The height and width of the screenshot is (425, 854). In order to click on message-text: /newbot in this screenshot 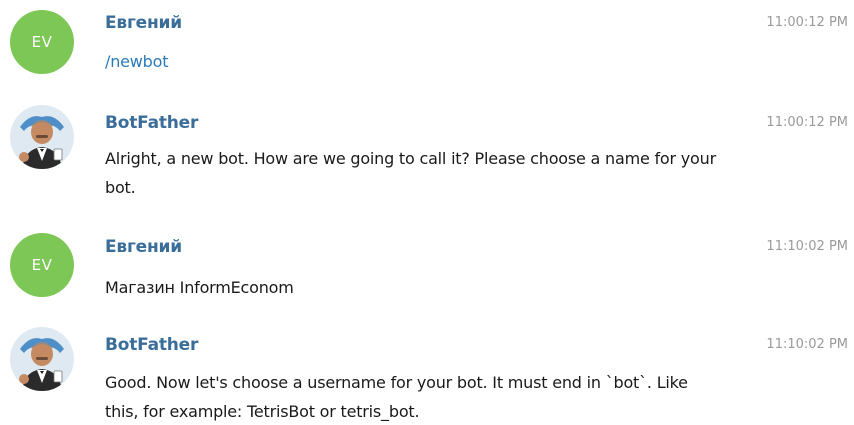, I will do `click(415, 61)`.